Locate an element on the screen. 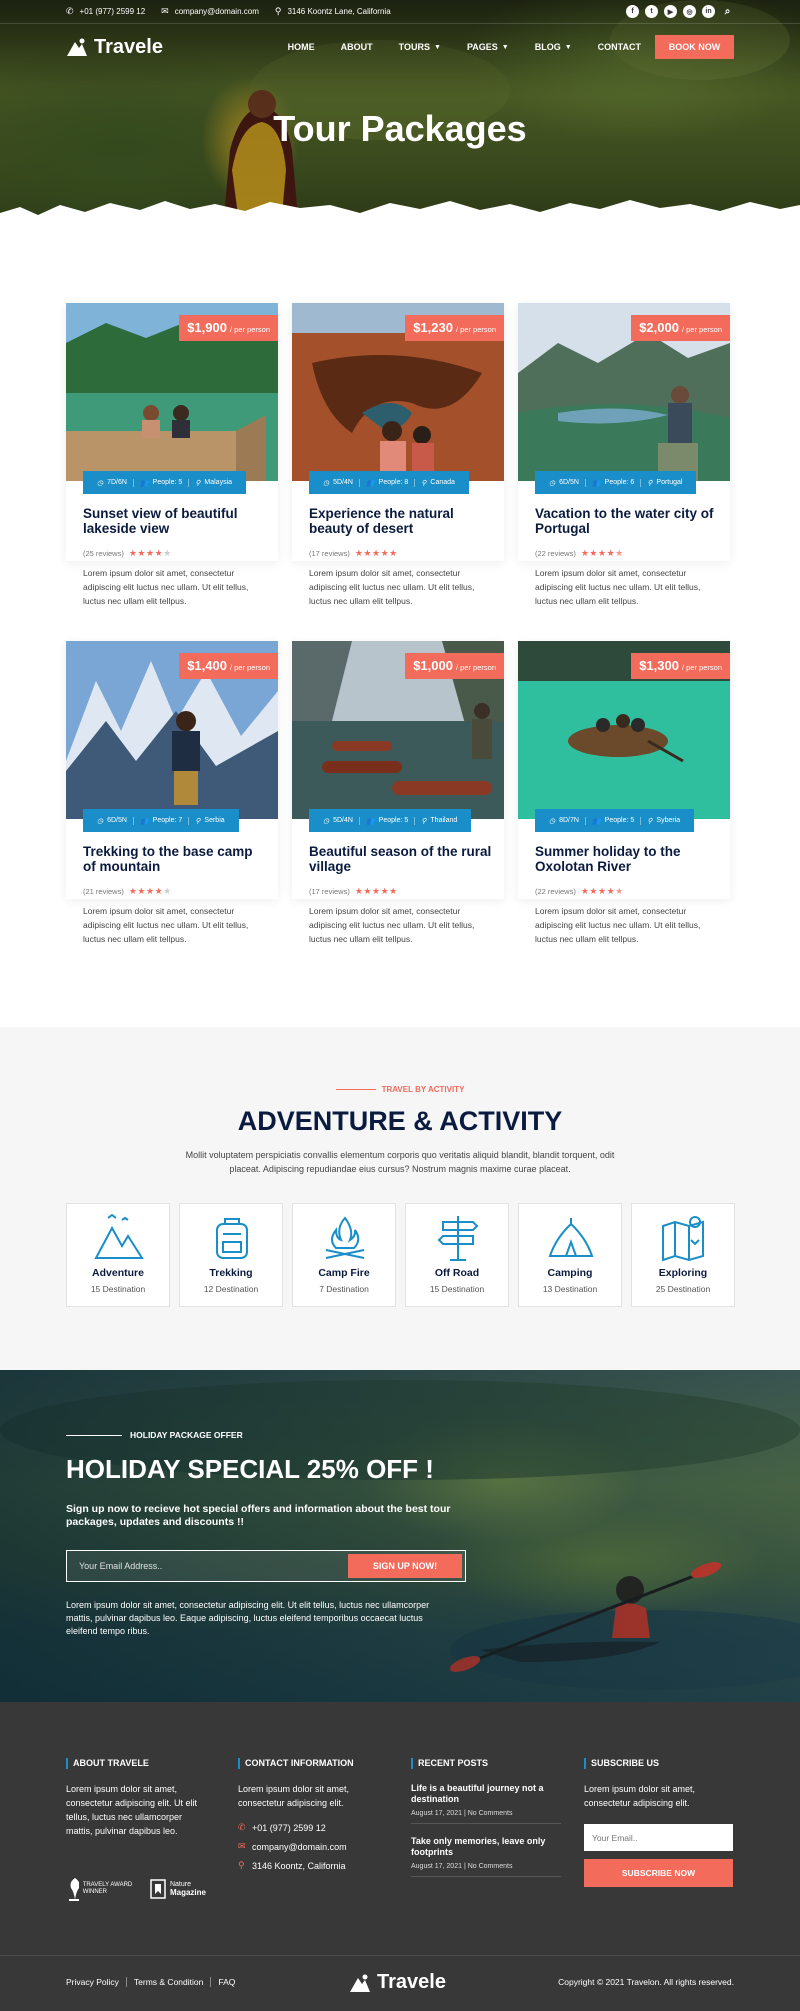  email-address-input is located at coordinates (209, 1566).